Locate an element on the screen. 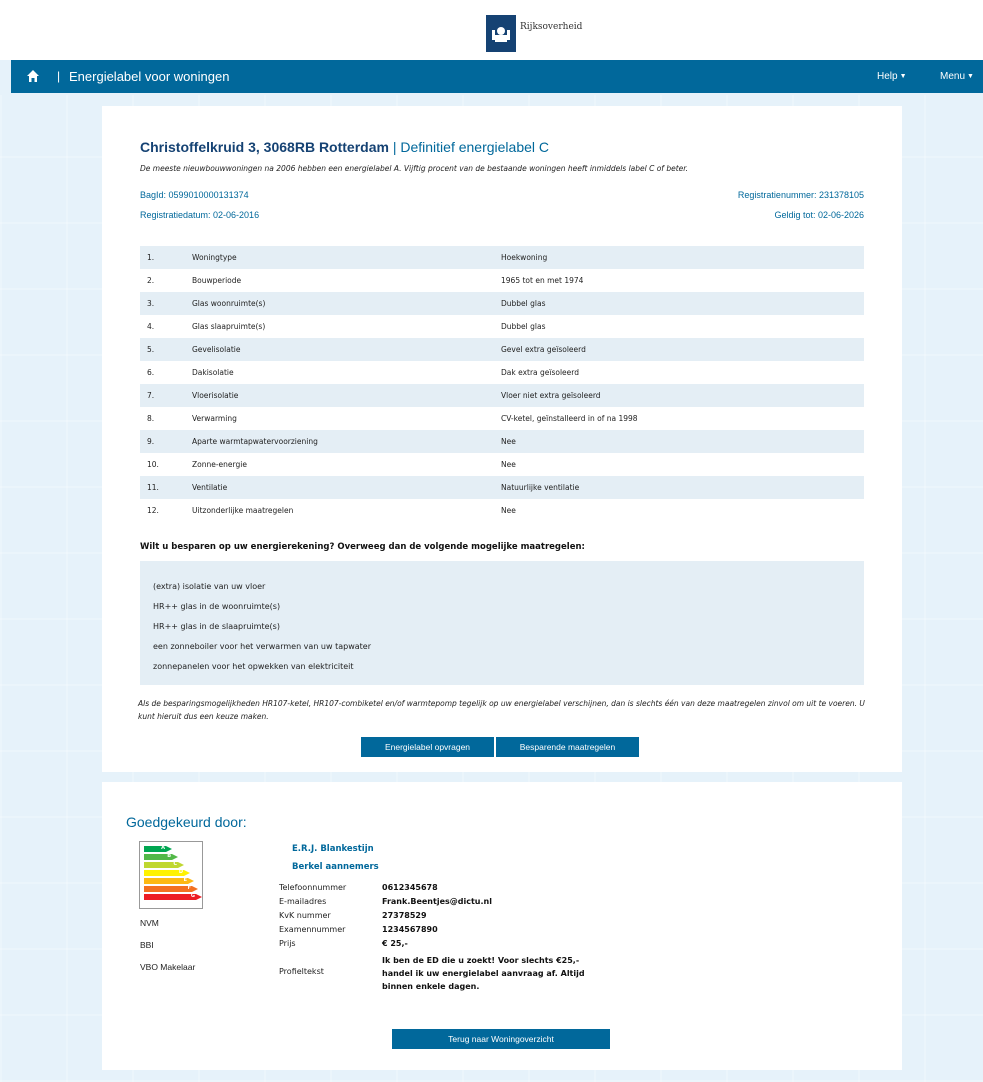 The image size is (983, 1082). help-menu: Help ▼ is located at coordinates (892, 76).